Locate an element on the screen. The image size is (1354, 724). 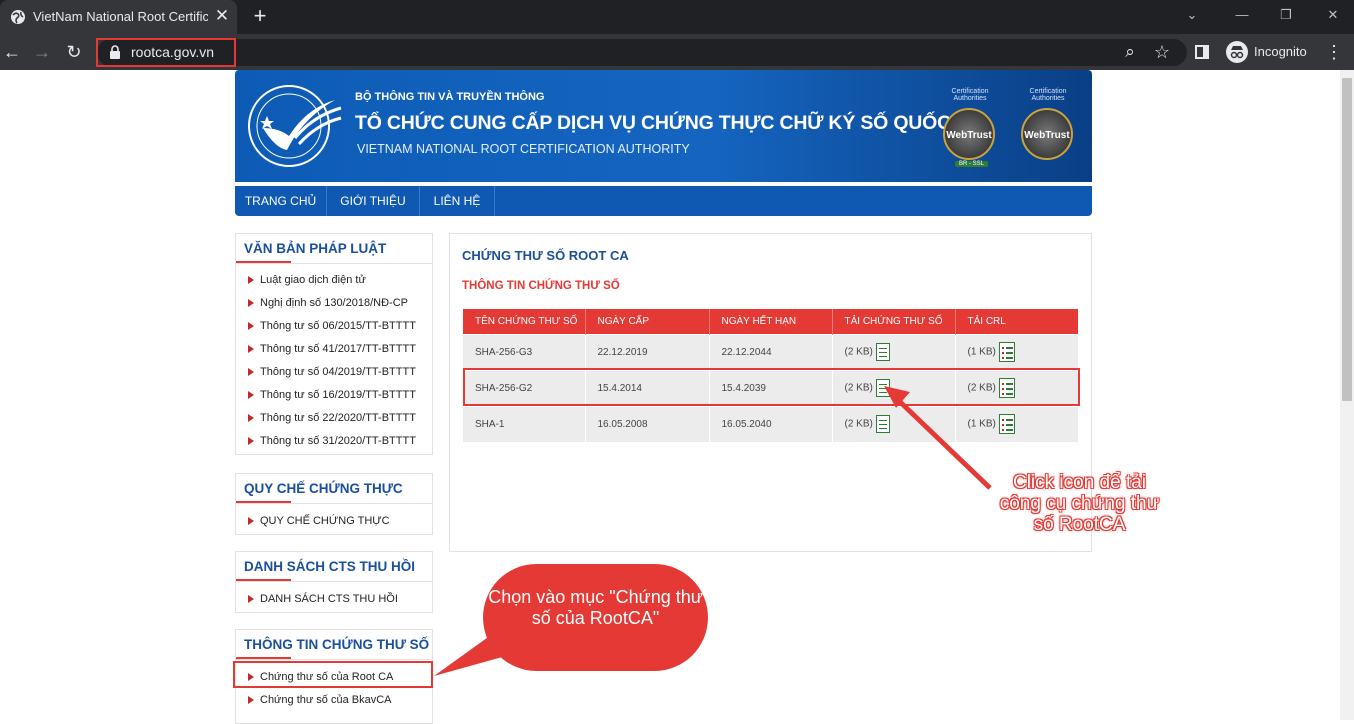
legal-doc-item: Thông tư số 41/2017/TT-BTTTT is located at coordinates (334, 348).